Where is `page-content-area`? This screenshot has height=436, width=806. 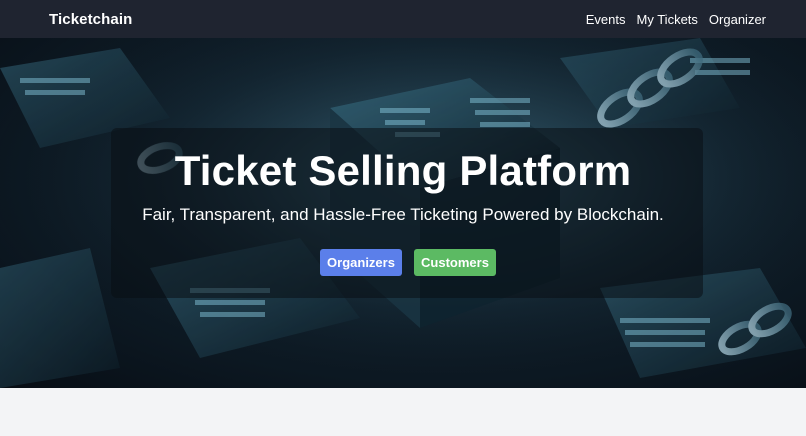 page-content-area is located at coordinates (403, 412).